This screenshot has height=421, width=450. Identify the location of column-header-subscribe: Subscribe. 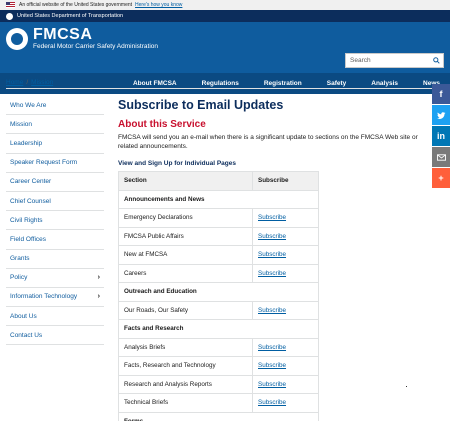
(285, 181).